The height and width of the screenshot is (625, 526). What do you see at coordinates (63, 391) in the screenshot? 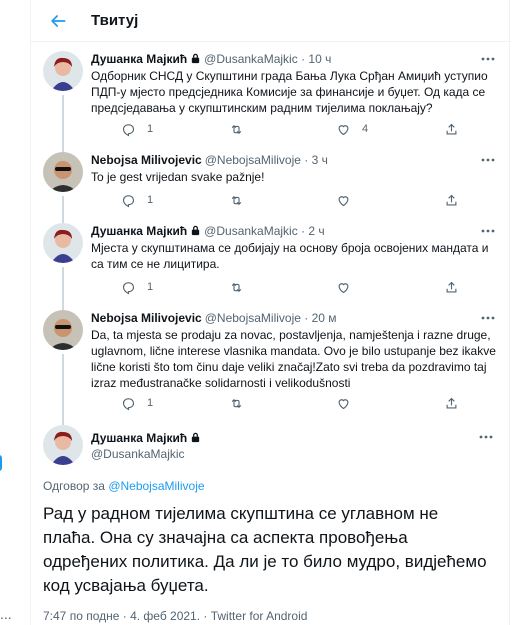
I see `thread-line` at bounding box center [63, 391].